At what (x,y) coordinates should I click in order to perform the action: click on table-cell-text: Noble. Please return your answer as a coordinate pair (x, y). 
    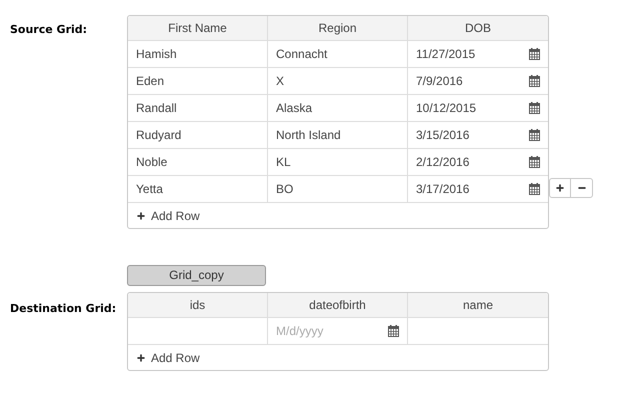
    Looking at the image, I should click on (152, 162).